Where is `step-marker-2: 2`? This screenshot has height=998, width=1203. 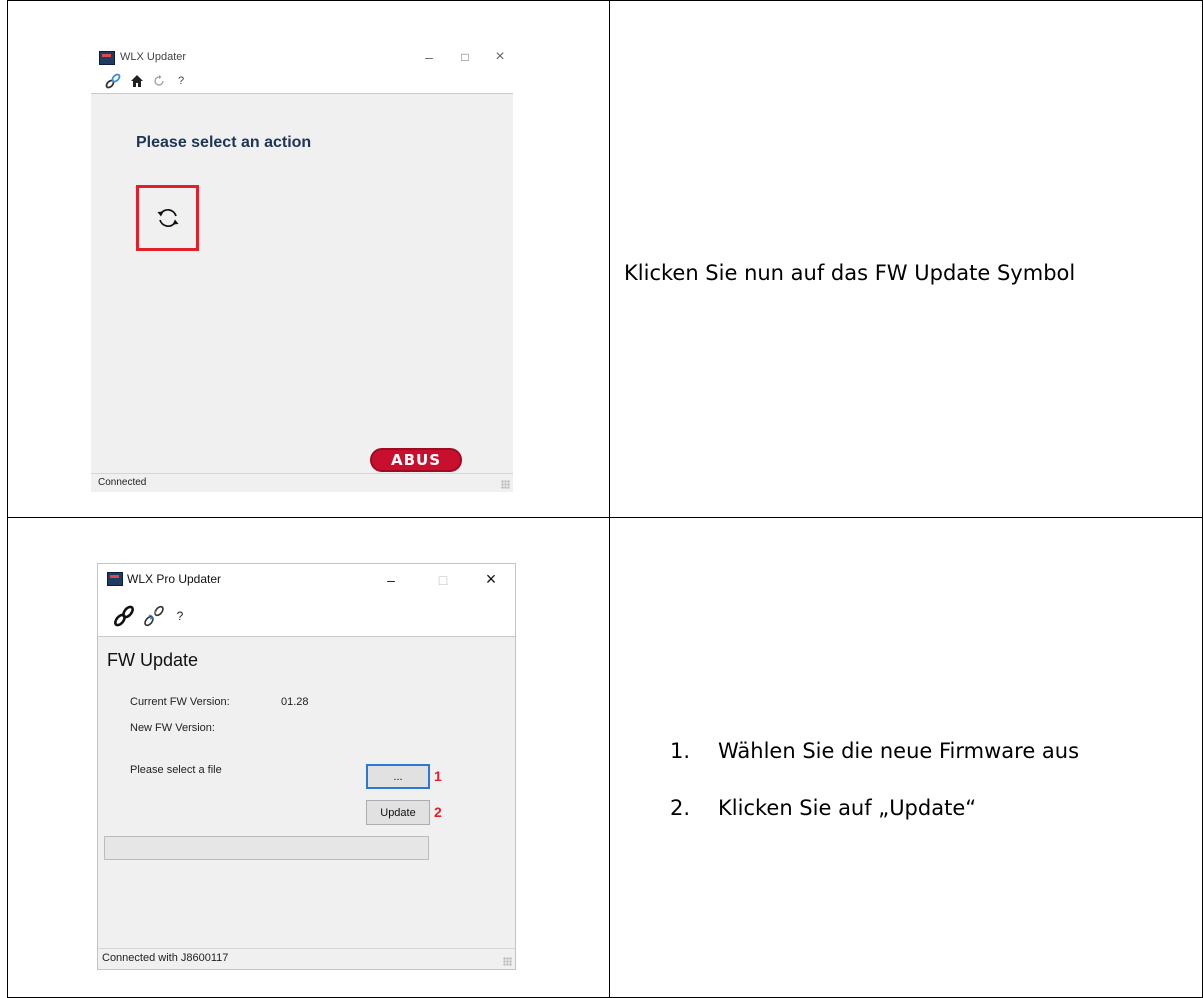 step-marker-2: 2 is located at coordinates (438, 812).